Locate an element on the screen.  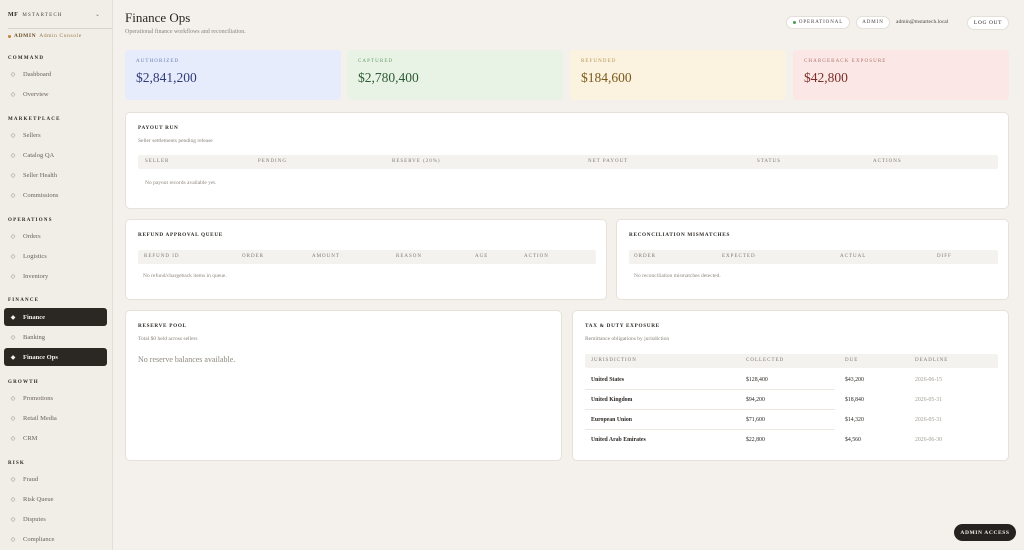
sidebar-item-inventory: ◇ Inventory is located at coordinates (55, 276).